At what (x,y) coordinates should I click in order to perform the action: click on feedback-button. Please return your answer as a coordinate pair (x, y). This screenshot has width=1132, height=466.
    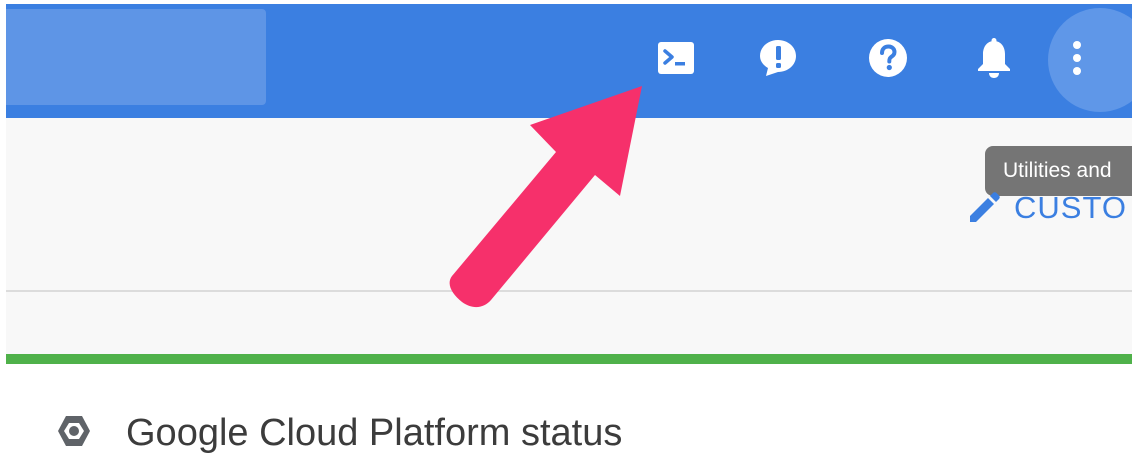
    Looking at the image, I should click on (778, 58).